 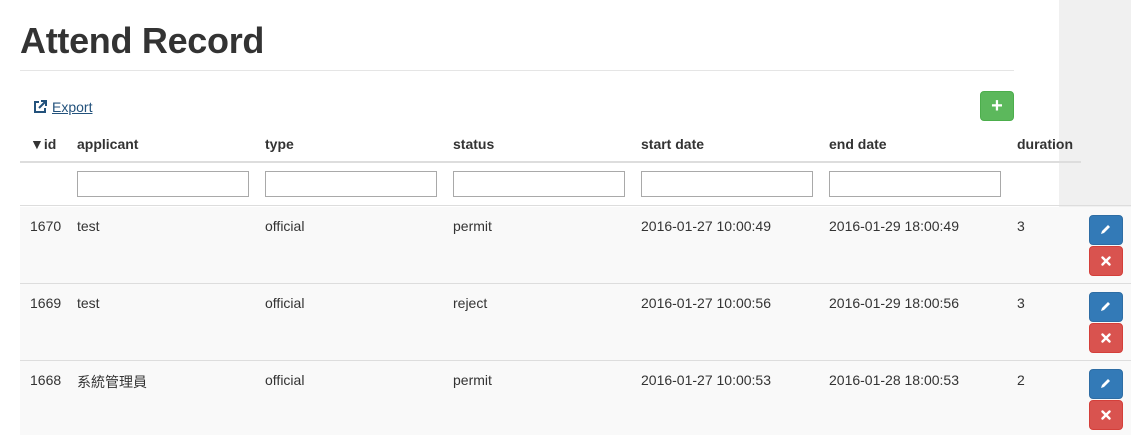 I want to click on export-label: Export, so click(x=72, y=107).